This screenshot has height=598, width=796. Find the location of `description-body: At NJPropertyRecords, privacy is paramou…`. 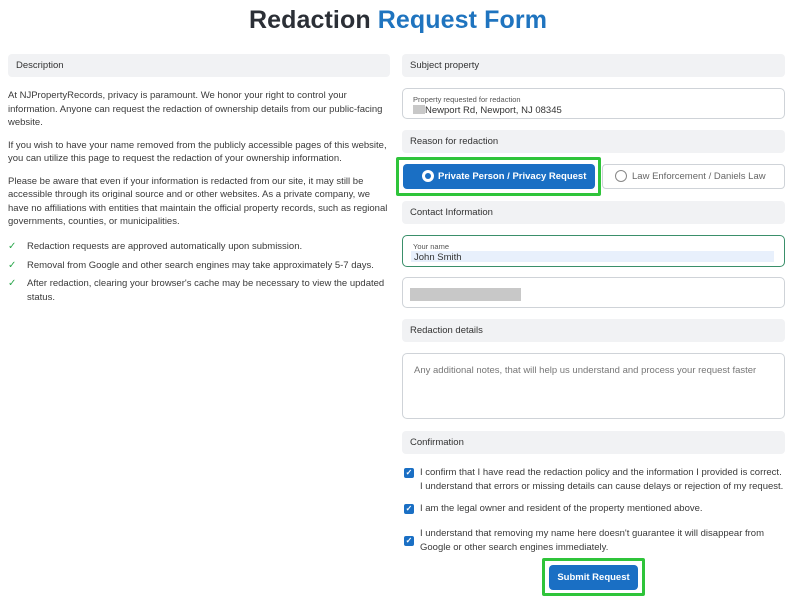

description-body: At NJPropertyRecords, privacy is paramou… is located at coordinates (199, 163).